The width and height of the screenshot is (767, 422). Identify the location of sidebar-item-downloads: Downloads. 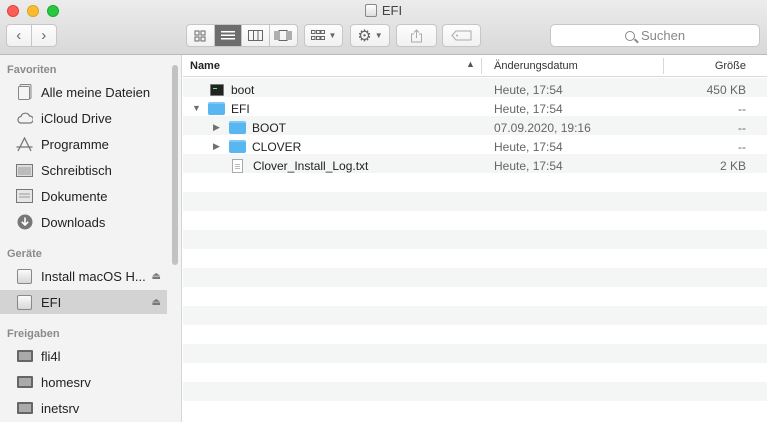
(83, 222).